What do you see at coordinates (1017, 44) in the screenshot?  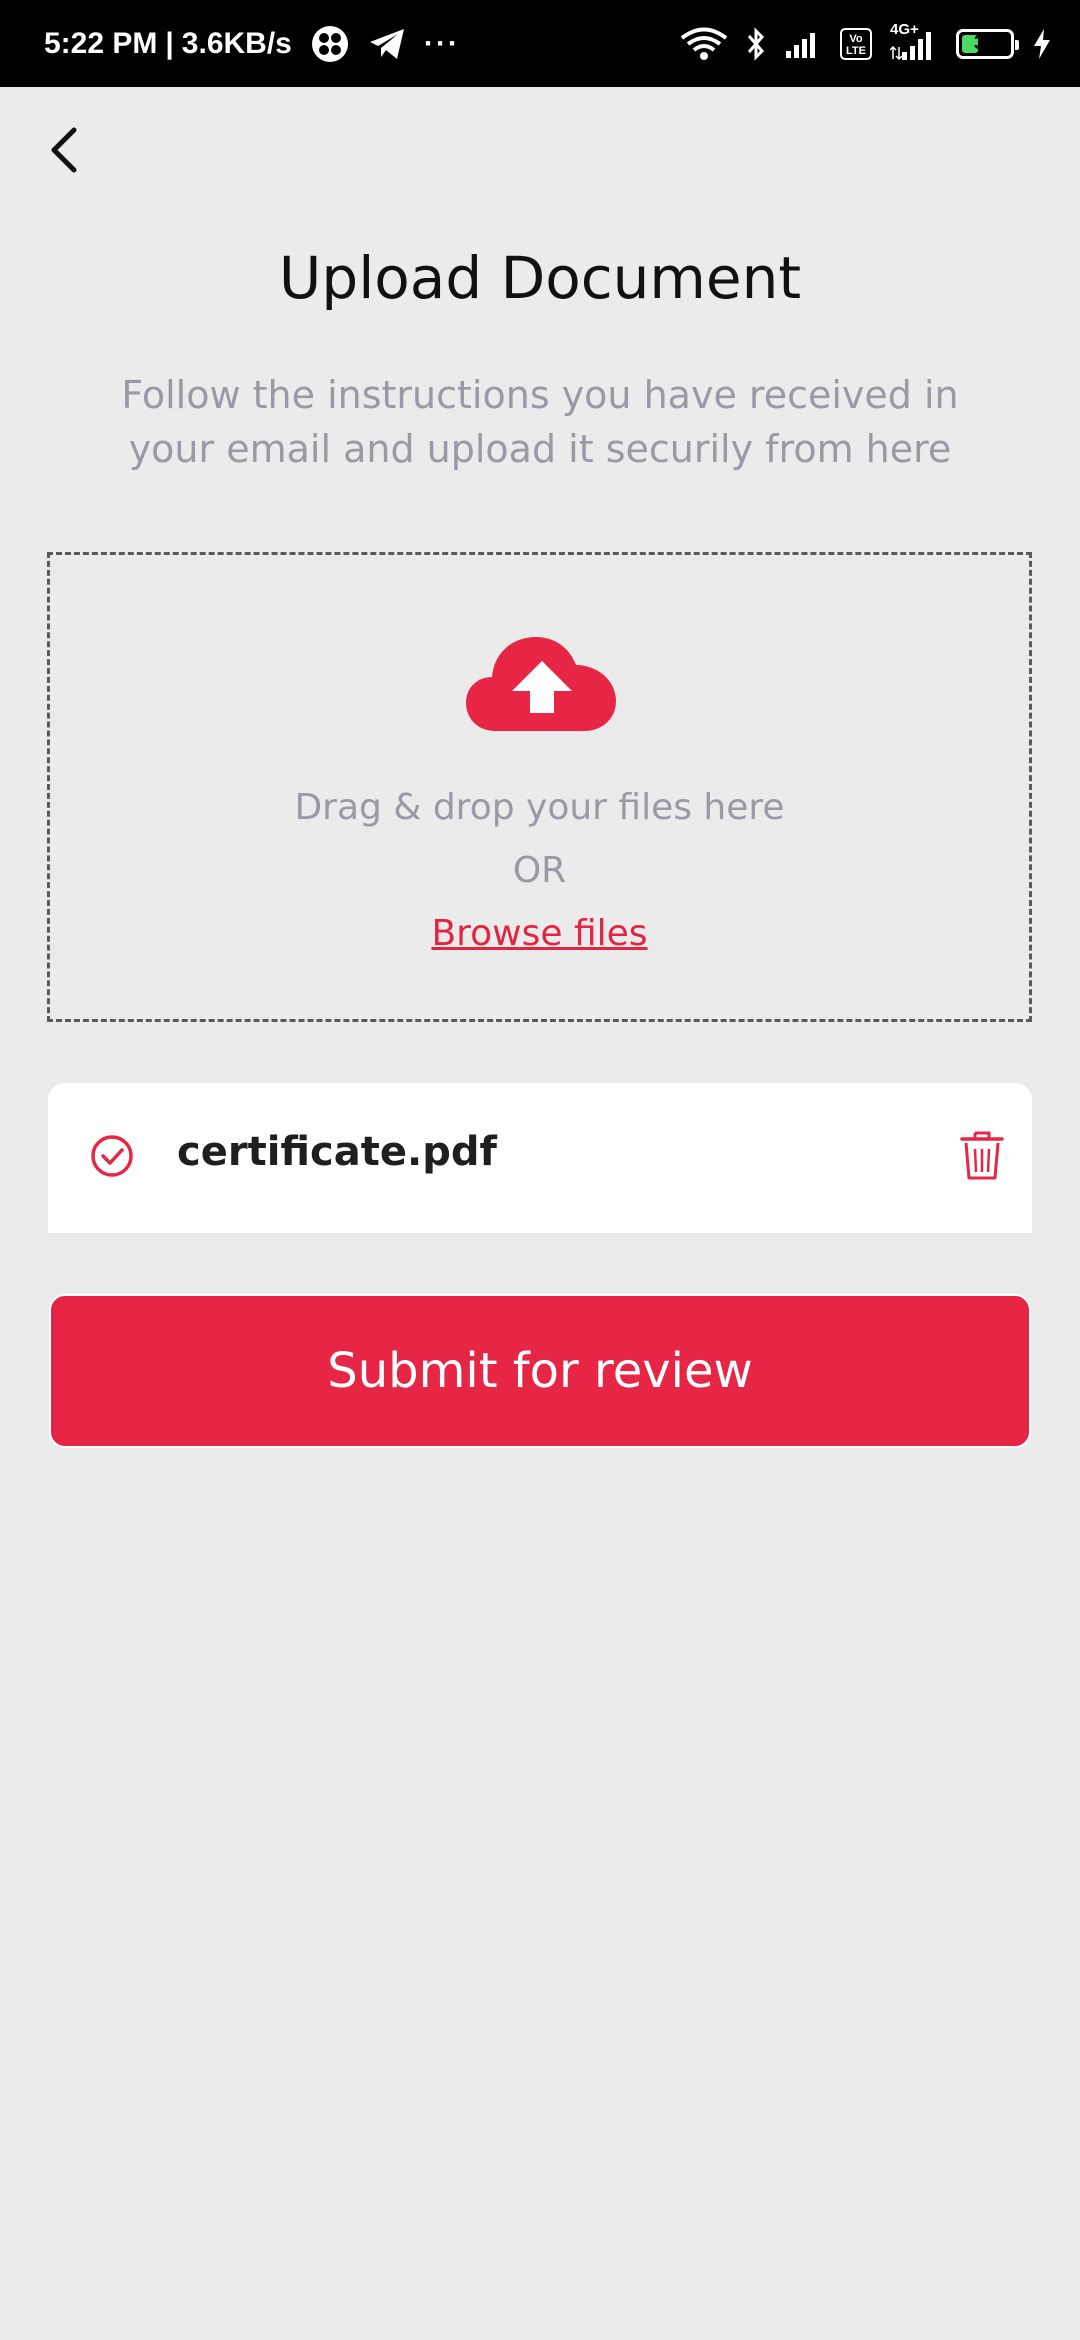 I see `battery-tip` at bounding box center [1017, 44].